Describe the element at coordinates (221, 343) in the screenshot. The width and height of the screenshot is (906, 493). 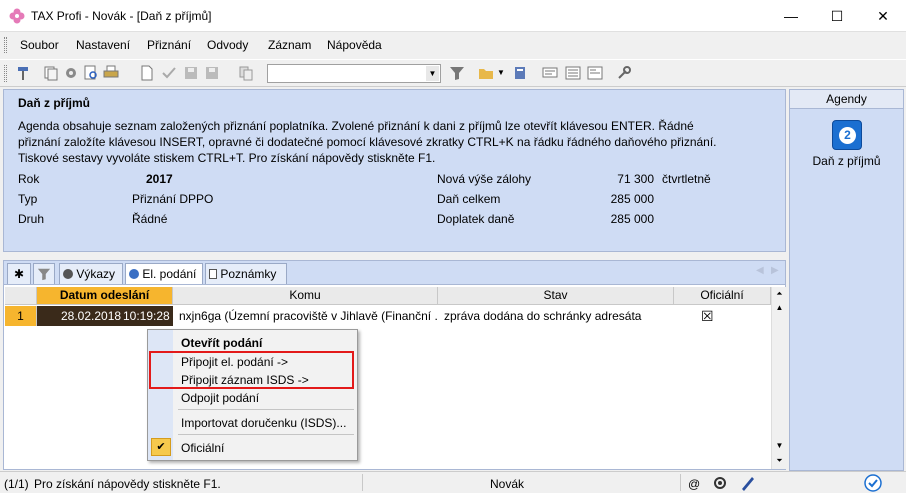
I see `menu-open-podani: Otevřít podání` at that location.